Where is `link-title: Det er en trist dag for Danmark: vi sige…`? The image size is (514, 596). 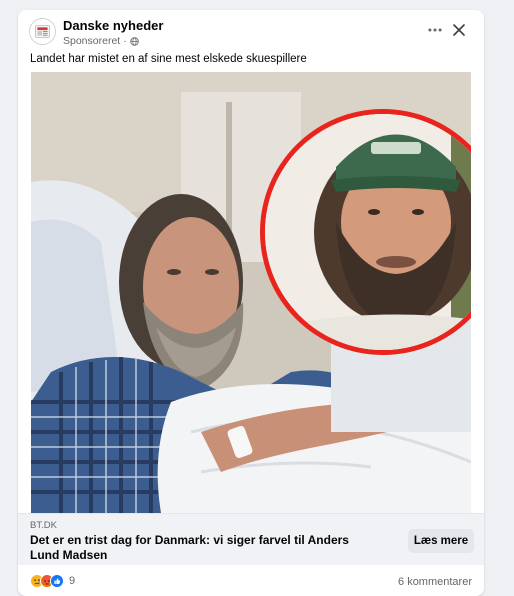
link-title: Det er en trist dag for Danmark: vi sige… is located at coordinates (202, 548).